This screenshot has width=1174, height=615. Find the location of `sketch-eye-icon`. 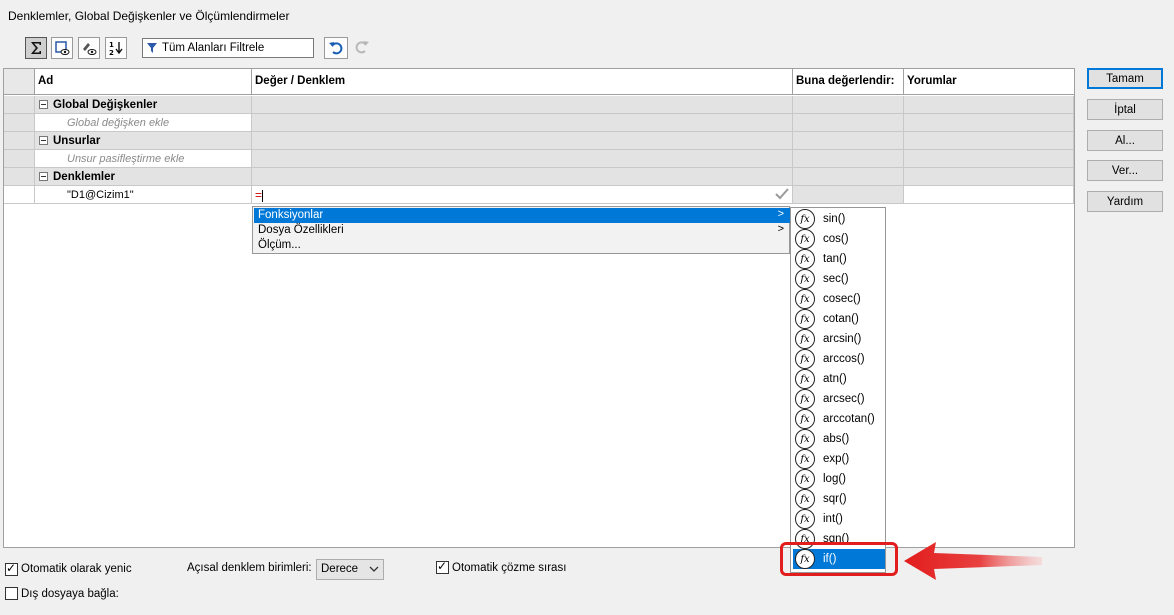

sketch-eye-icon is located at coordinates (62, 48).